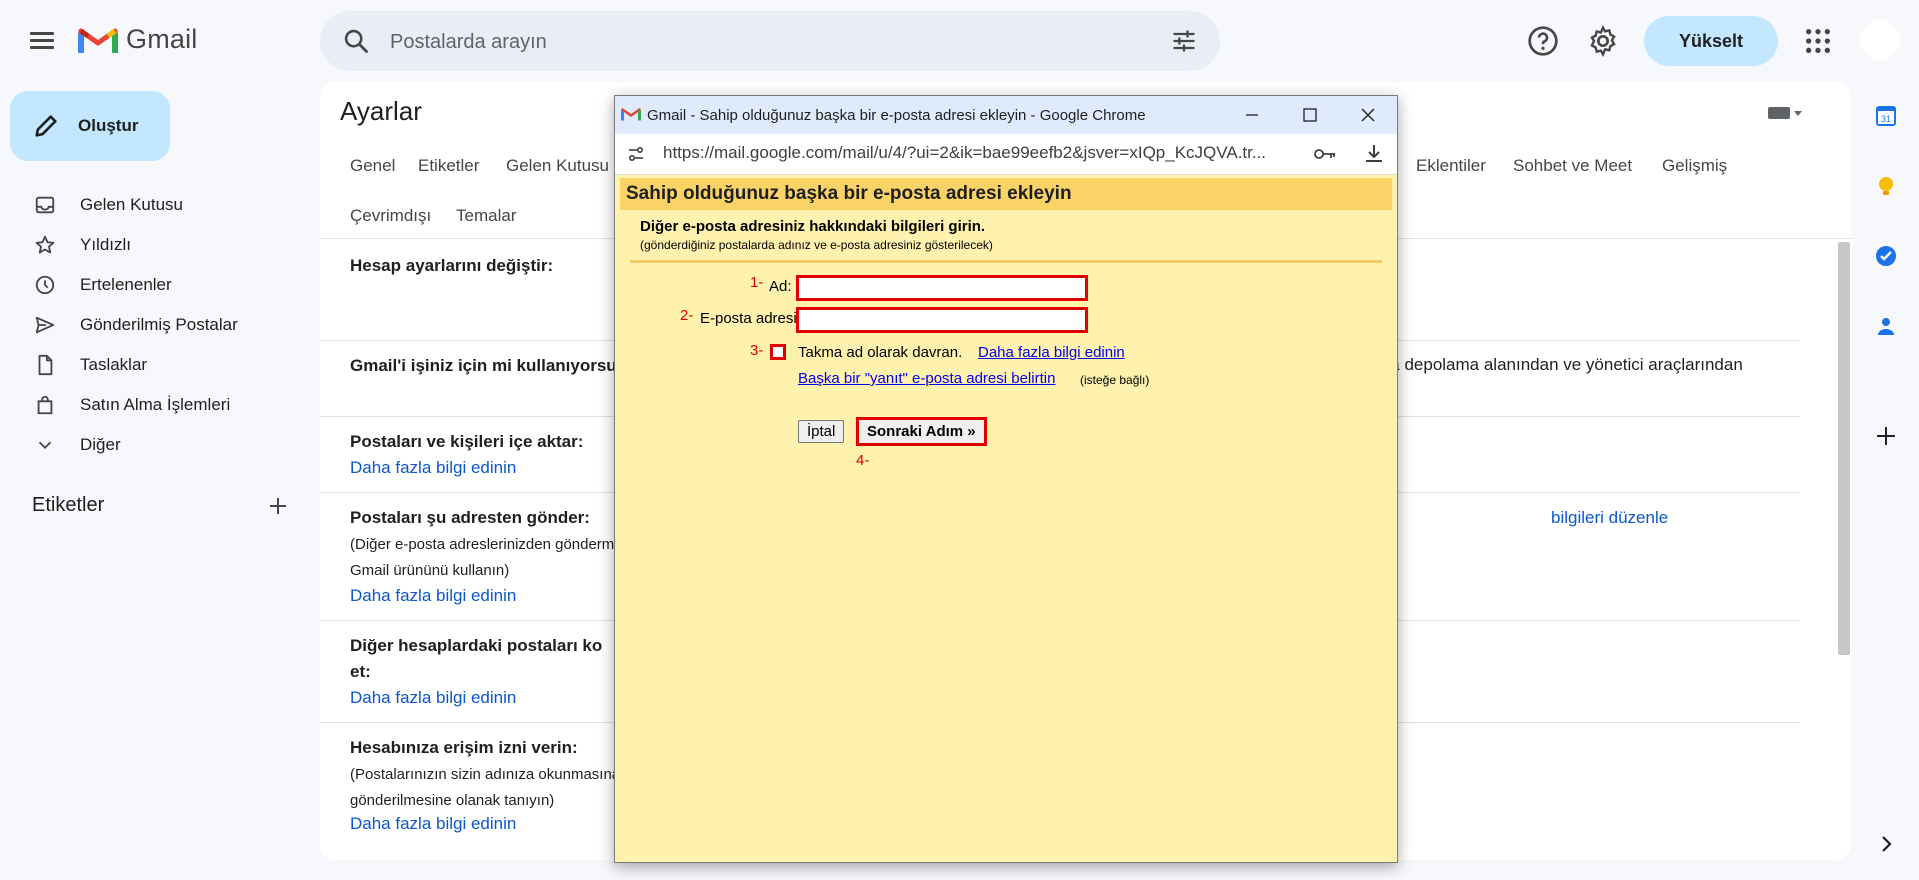 This screenshot has height=880, width=1919. I want to click on section-check-title-cont: et:, so click(360, 671).